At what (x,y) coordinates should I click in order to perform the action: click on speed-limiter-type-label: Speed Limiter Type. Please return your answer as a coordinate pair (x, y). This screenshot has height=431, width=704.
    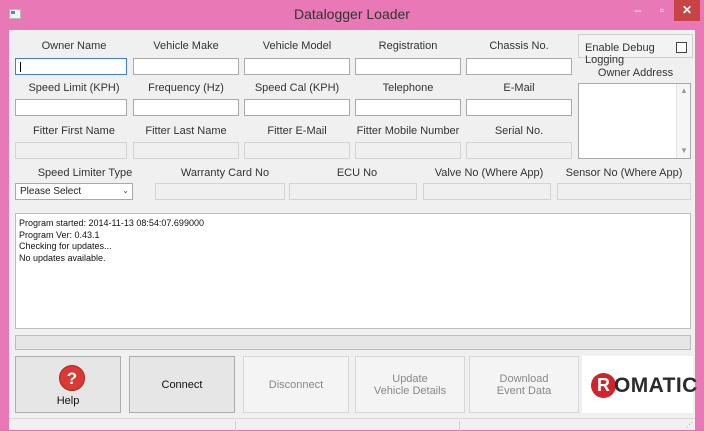
    Looking at the image, I should click on (85, 173).